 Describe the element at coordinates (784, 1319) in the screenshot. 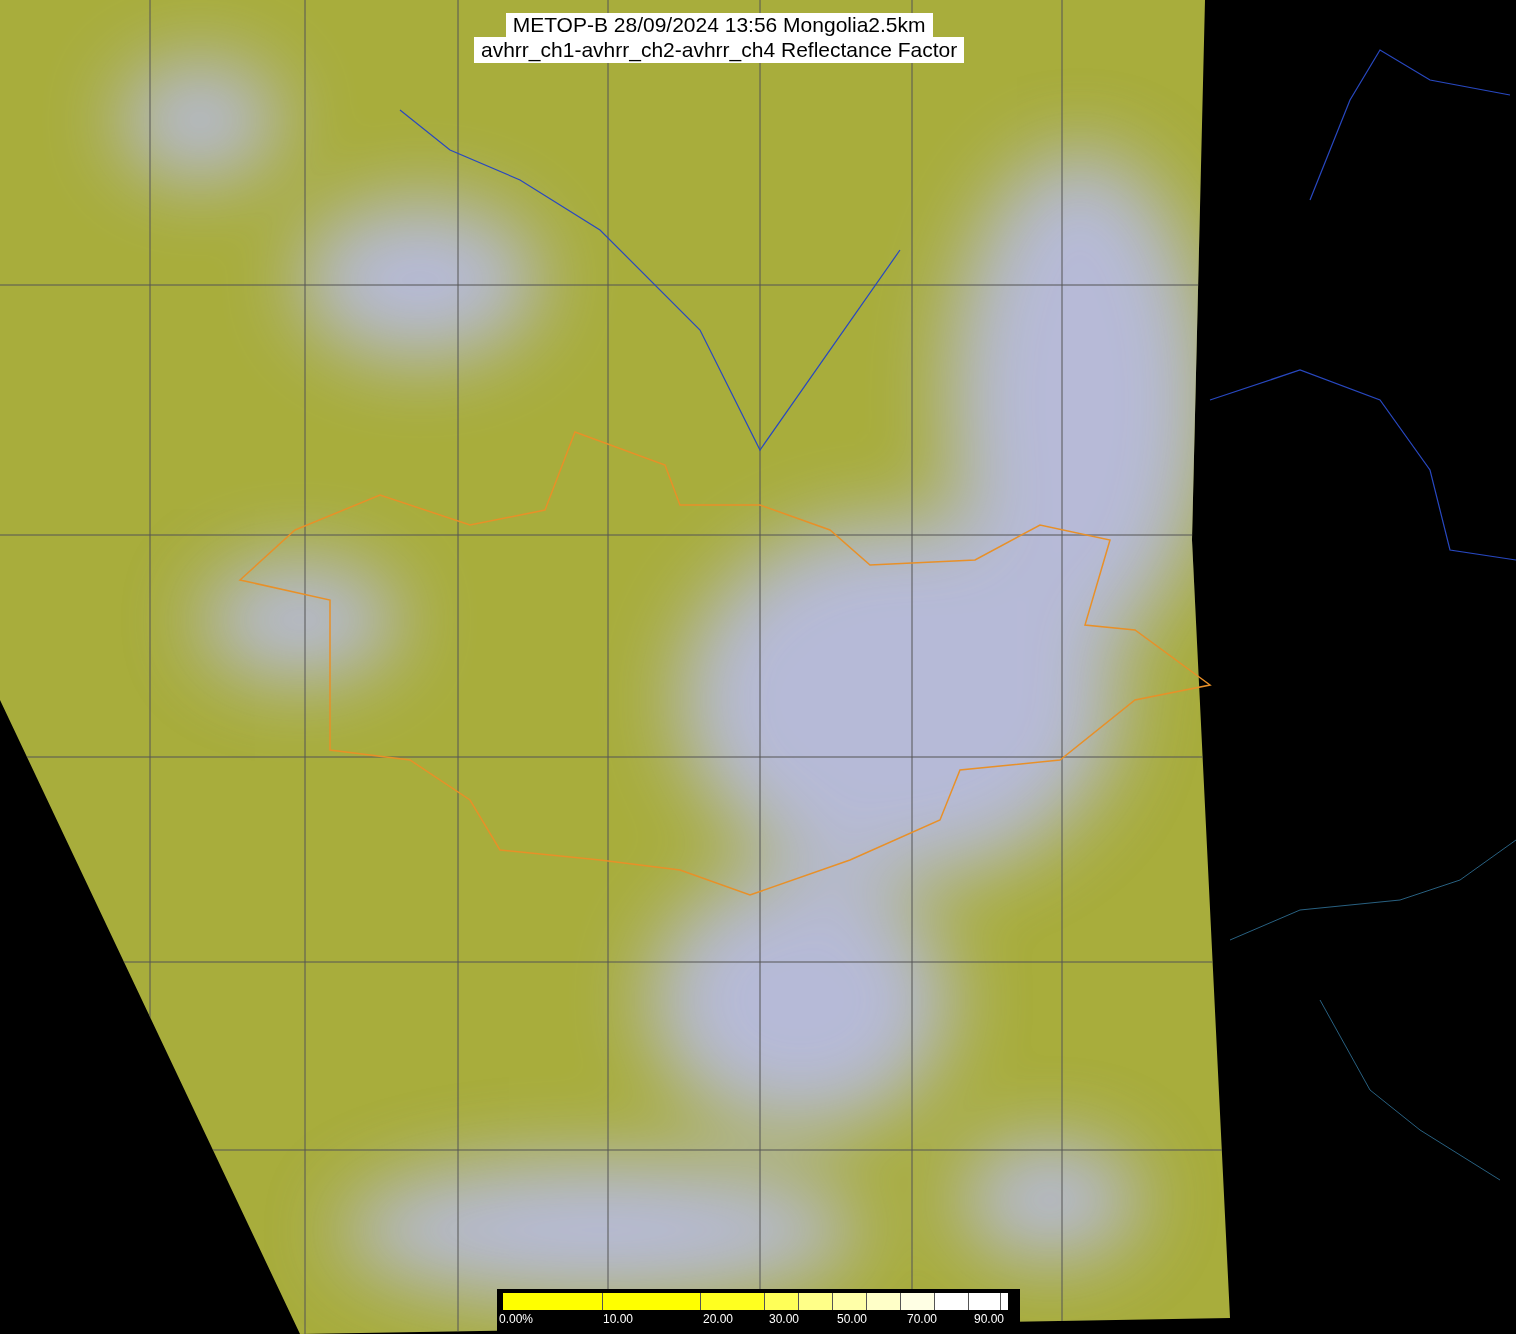

I see `colorbar-label: 30.00` at that location.